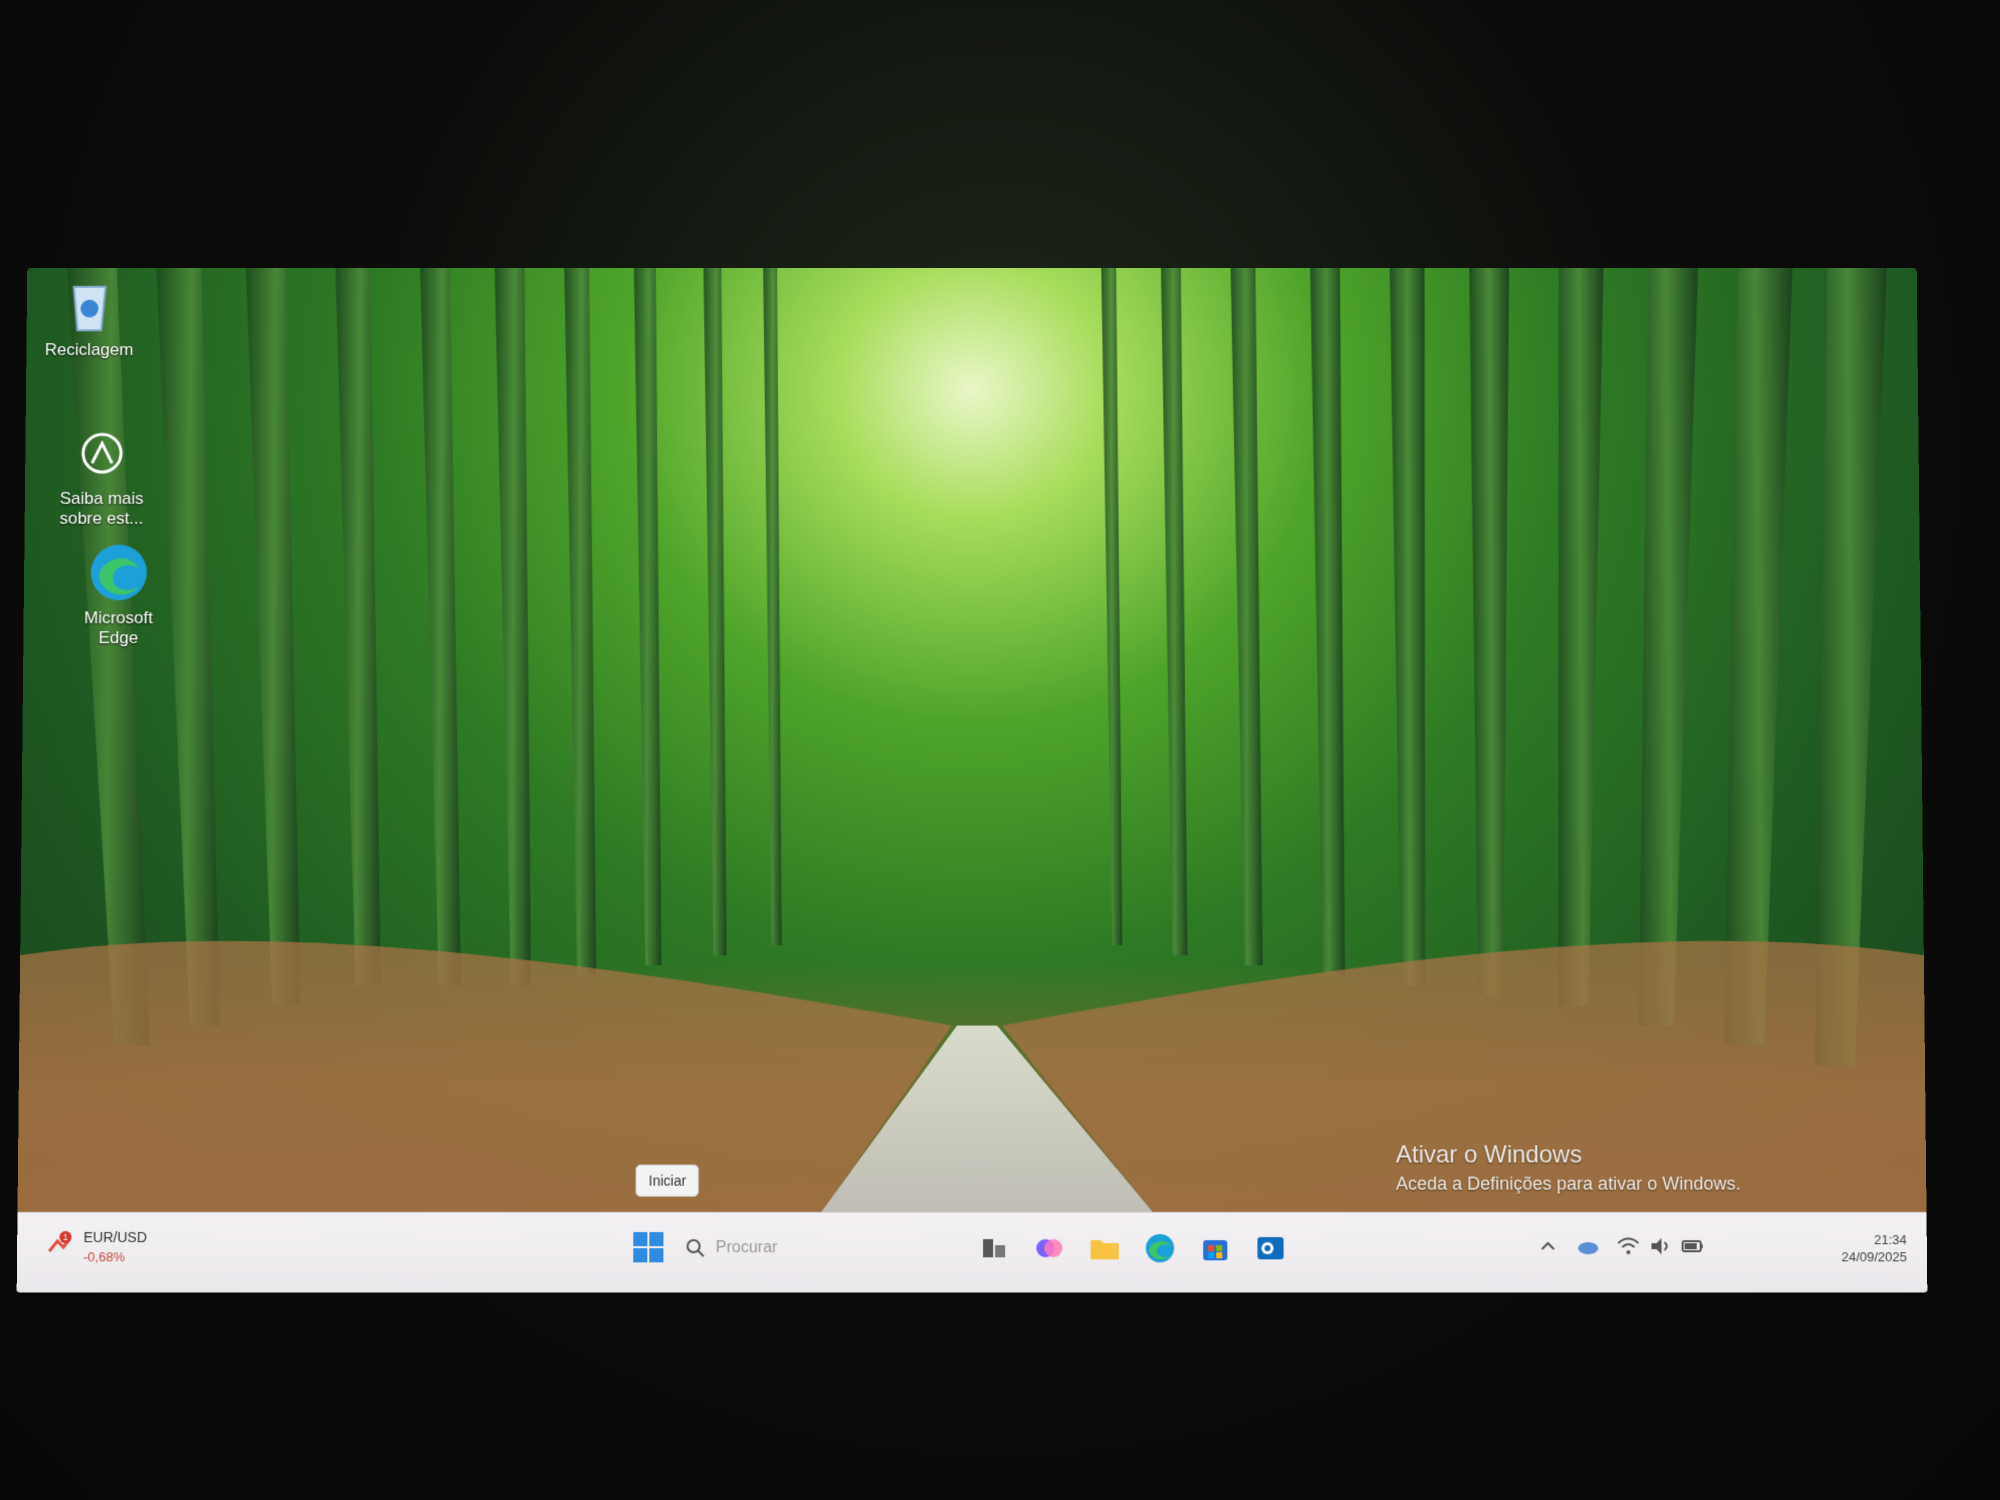 This screenshot has width=2000, height=1500. Describe the element at coordinates (89, 304) in the screenshot. I see `recycle-bin-icon` at that location.